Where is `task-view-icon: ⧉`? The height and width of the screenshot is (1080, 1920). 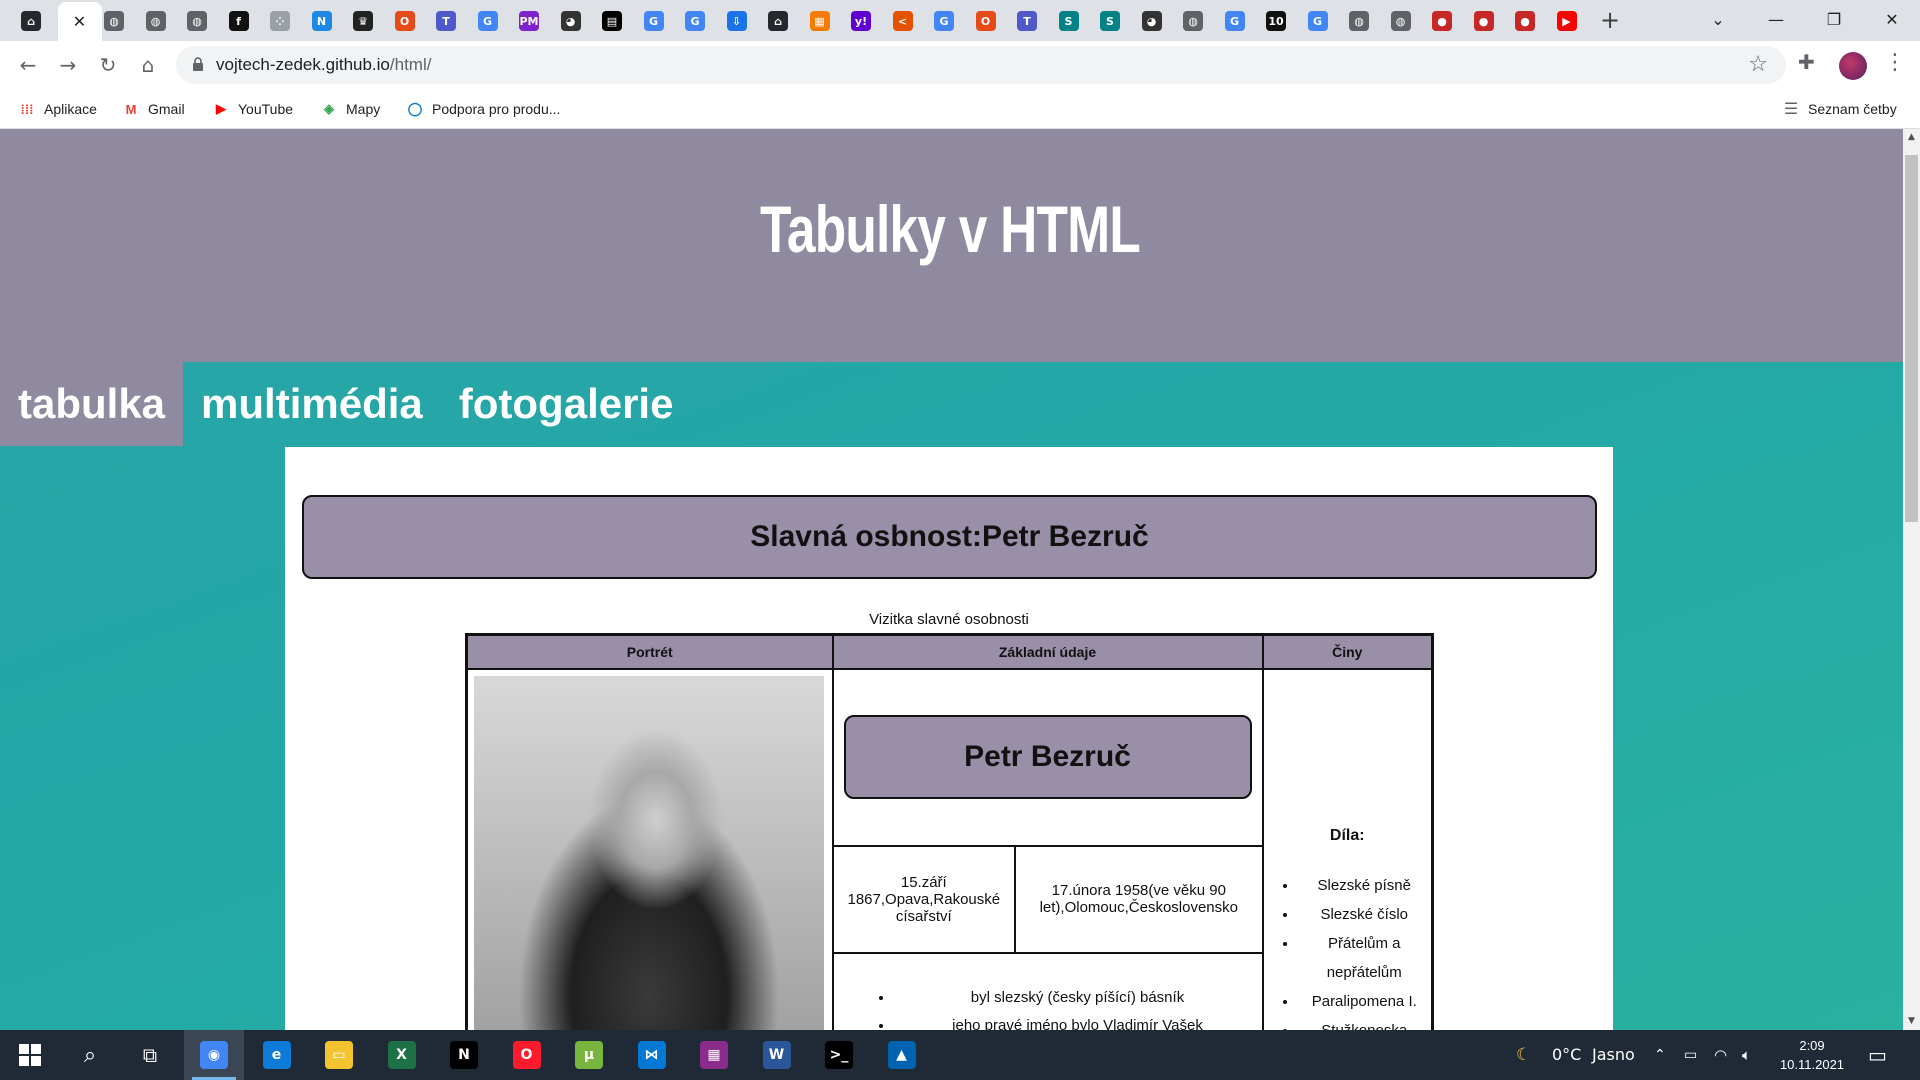 task-view-icon: ⧉ is located at coordinates (150, 1055).